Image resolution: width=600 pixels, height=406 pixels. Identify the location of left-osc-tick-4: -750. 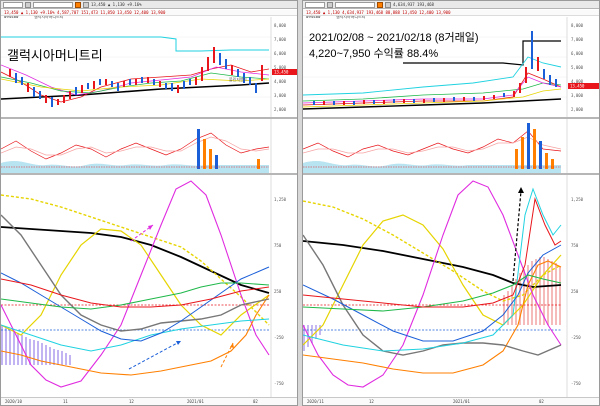
(279, 383).